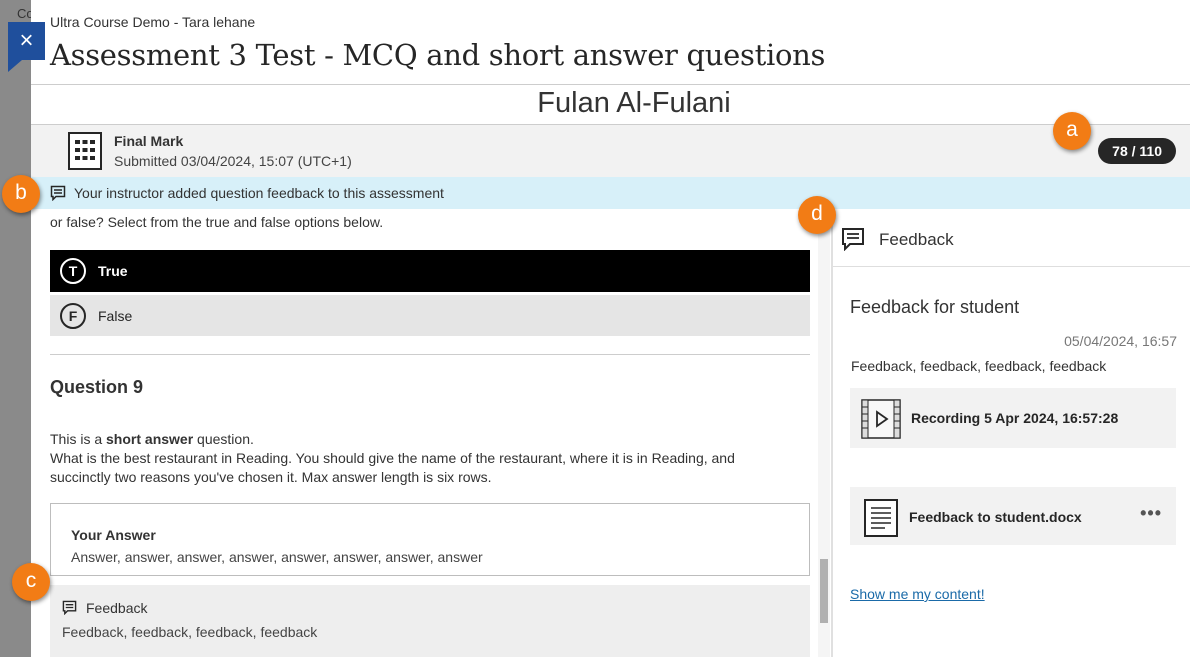  I want to click on feedback-date: 05/04/2024, 16:57, so click(1120, 341).